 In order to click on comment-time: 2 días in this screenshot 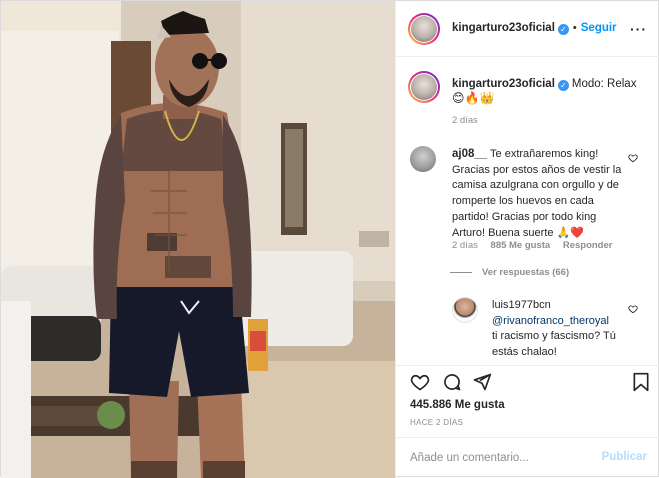, I will do `click(465, 245)`.